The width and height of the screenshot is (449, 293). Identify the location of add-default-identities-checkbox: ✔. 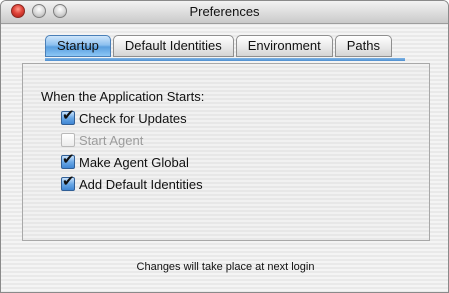
(68, 182).